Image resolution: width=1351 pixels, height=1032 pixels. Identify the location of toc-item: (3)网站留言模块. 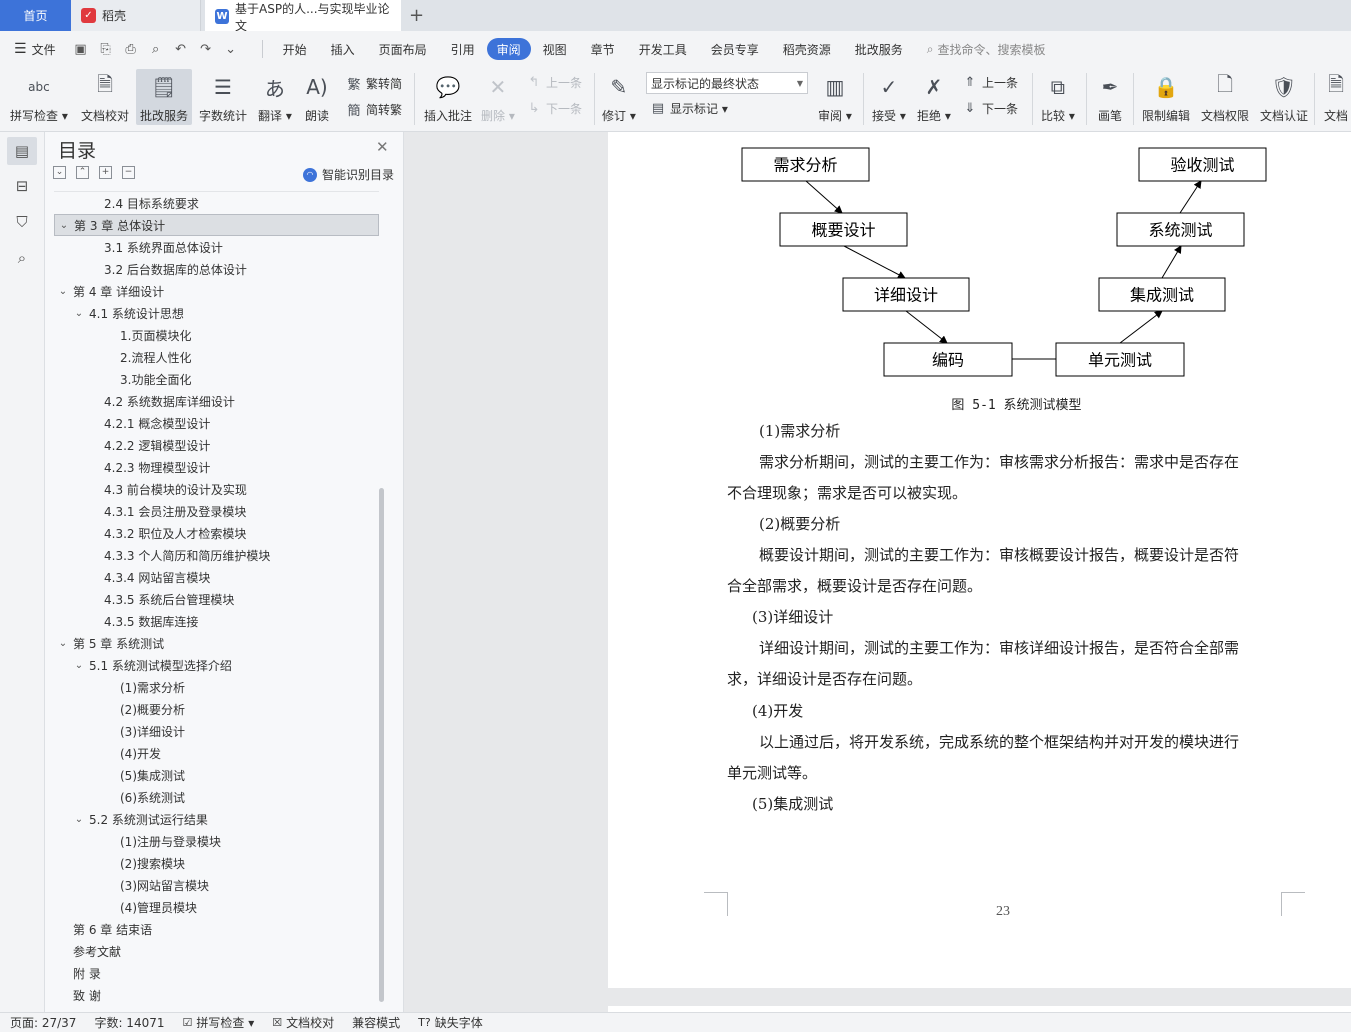
(216, 885).